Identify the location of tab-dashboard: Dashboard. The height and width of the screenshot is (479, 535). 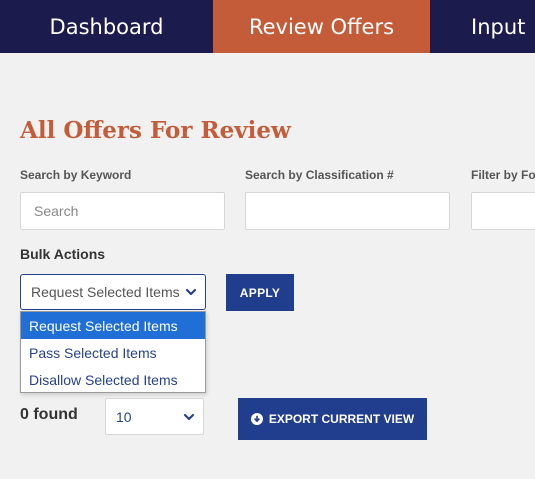
(106, 26).